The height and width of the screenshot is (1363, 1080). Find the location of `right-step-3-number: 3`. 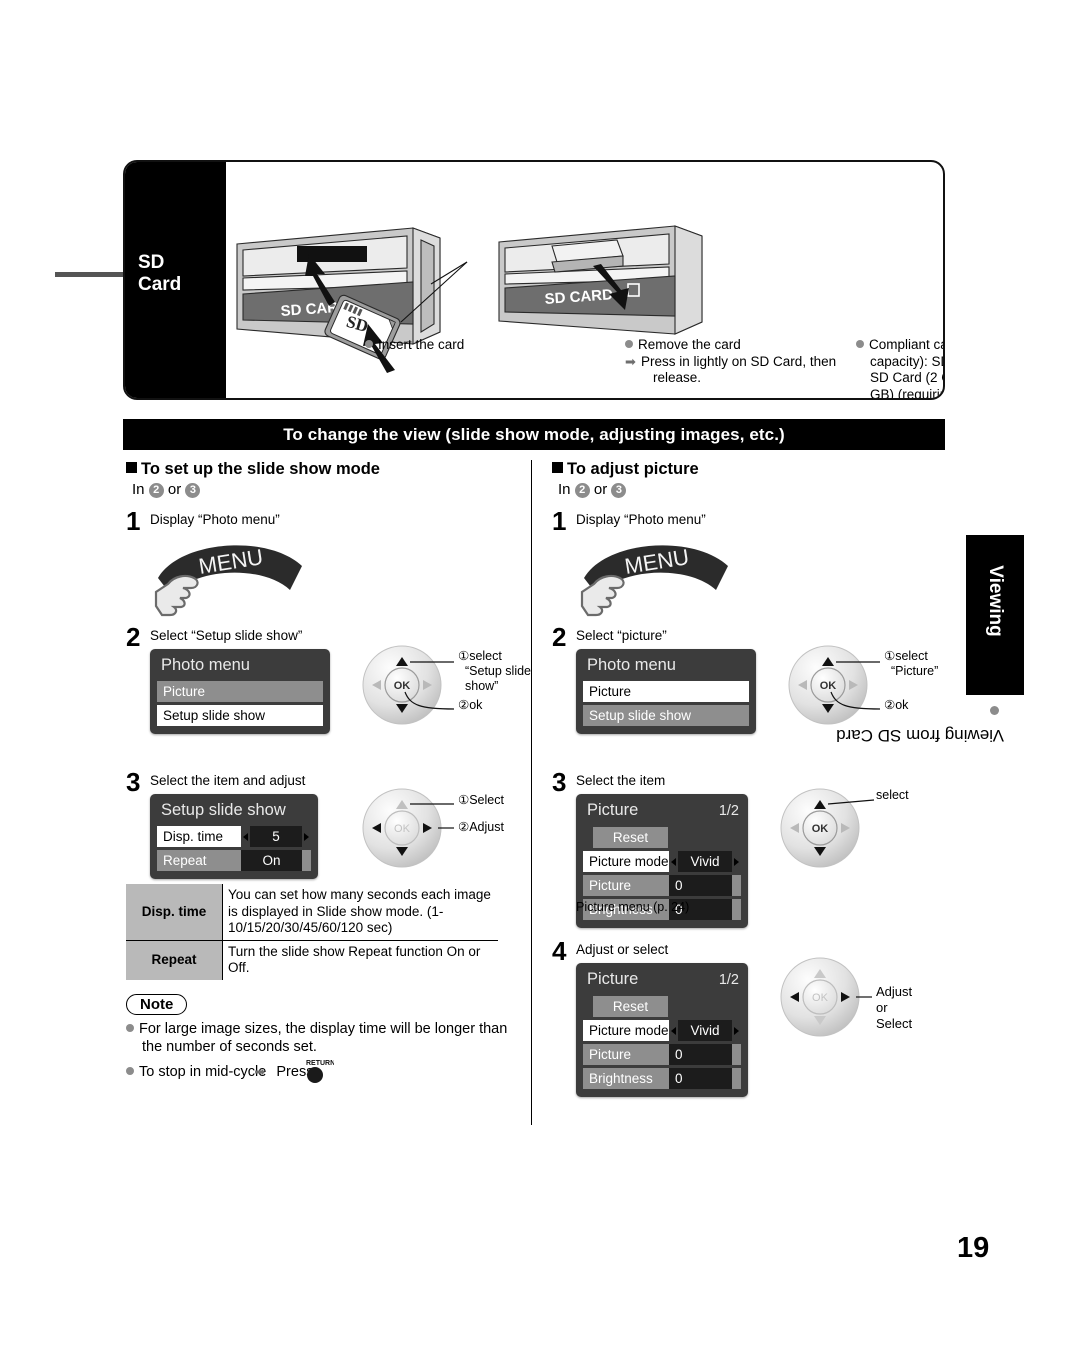

right-step-3-number: 3 is located at coordinates (559, 782).